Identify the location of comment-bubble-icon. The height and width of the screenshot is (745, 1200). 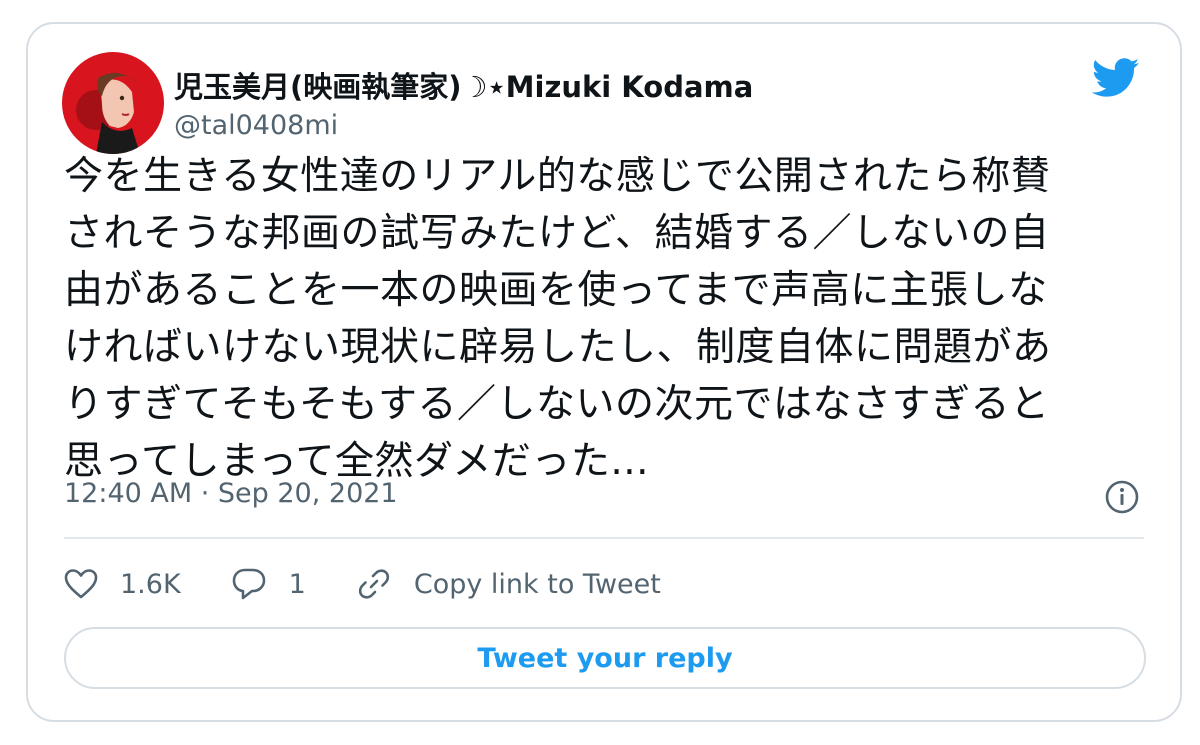
(248, 584).